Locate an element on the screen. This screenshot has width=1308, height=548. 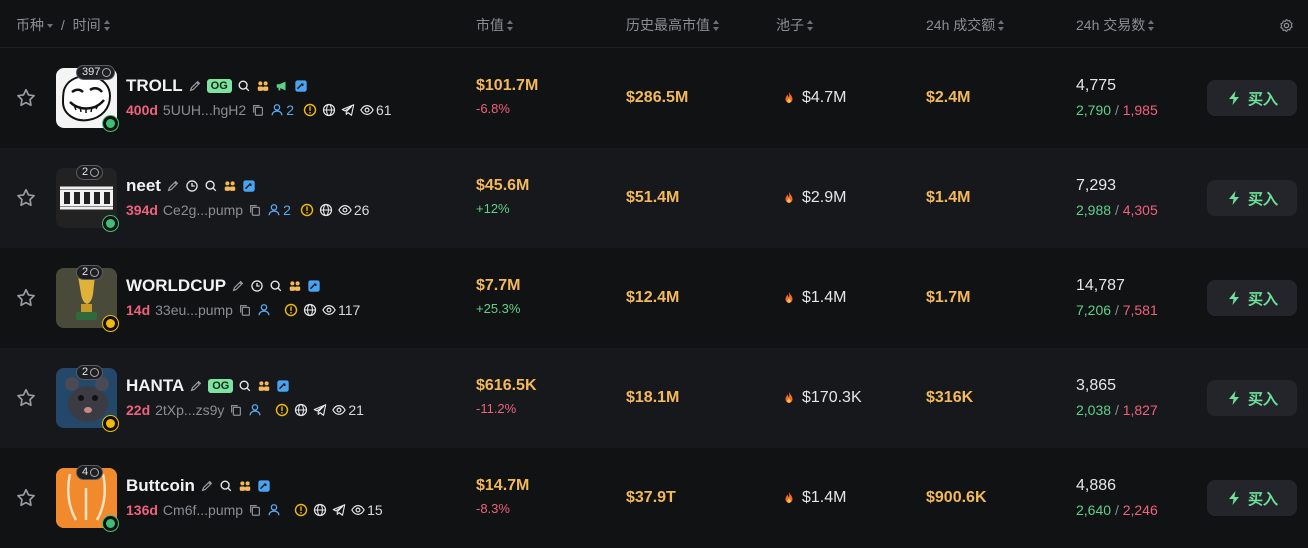
ath-mcap: $18.1M is located at coordinates (653, 397).